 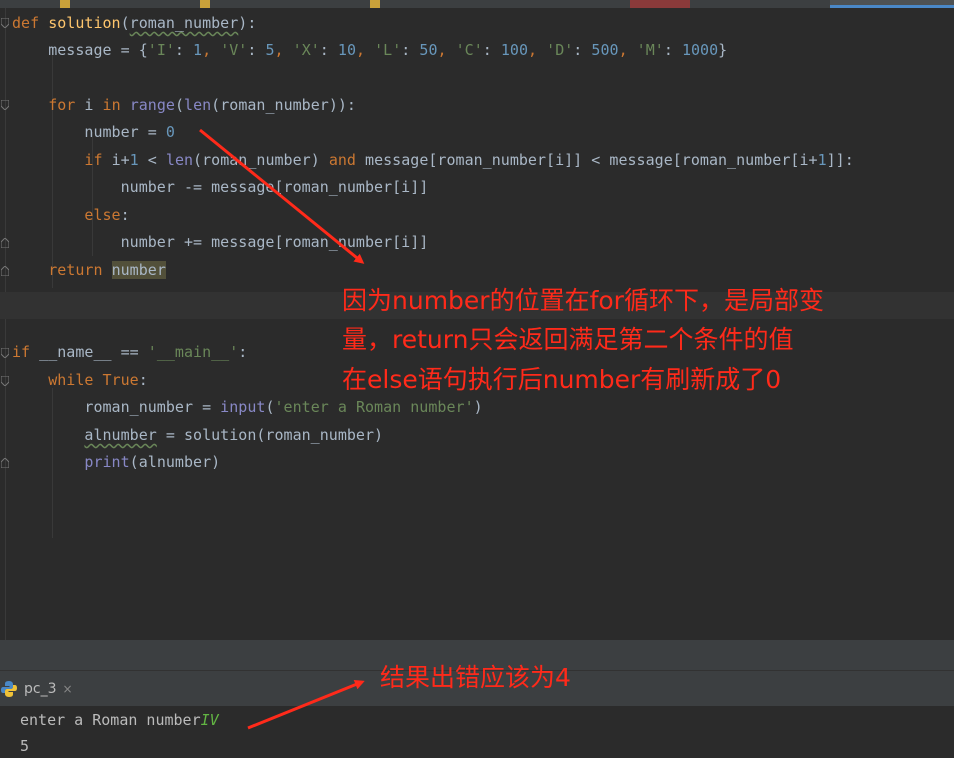 What do you see at coordinates (9, 688) in the screenshot?
I see `python-icon` at bounding box center [9, 688].